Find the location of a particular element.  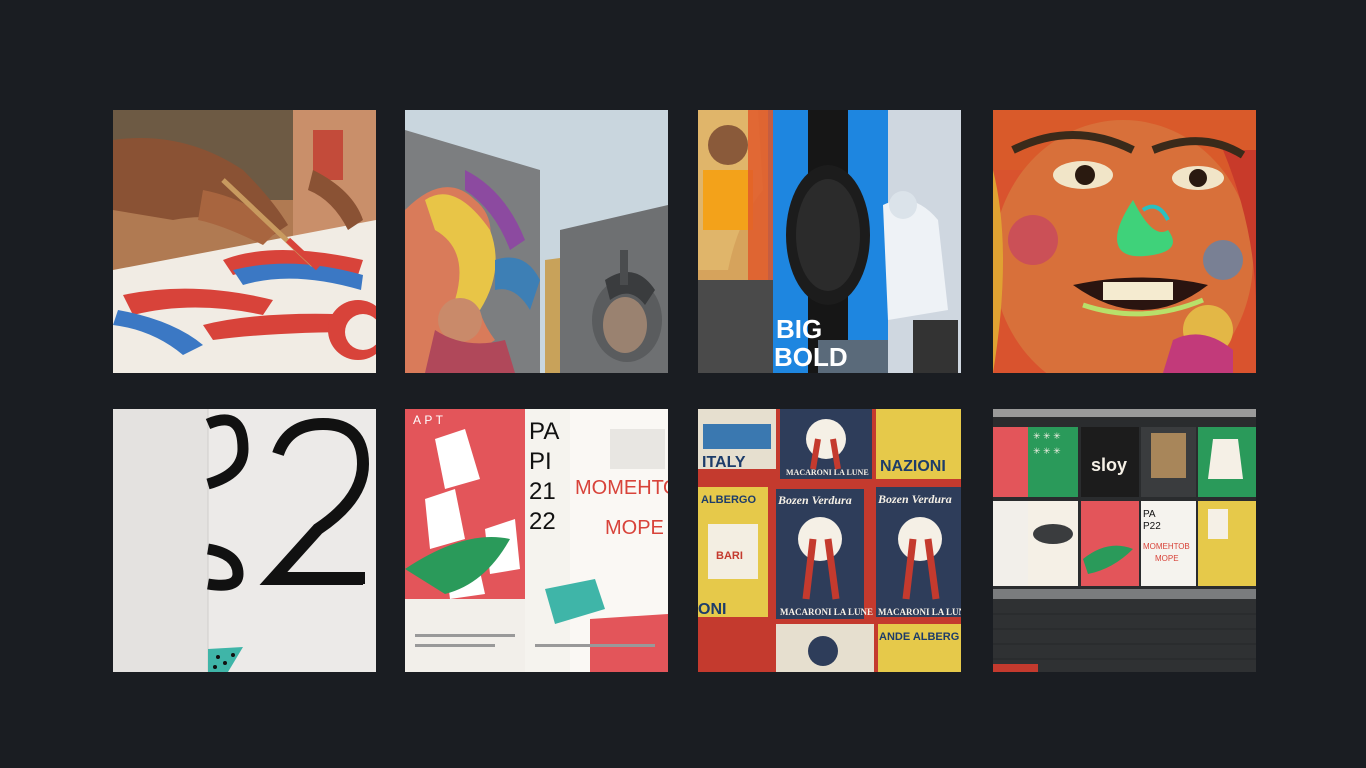

poster-text-art: А Р Т is located at coordinates (428, 420).